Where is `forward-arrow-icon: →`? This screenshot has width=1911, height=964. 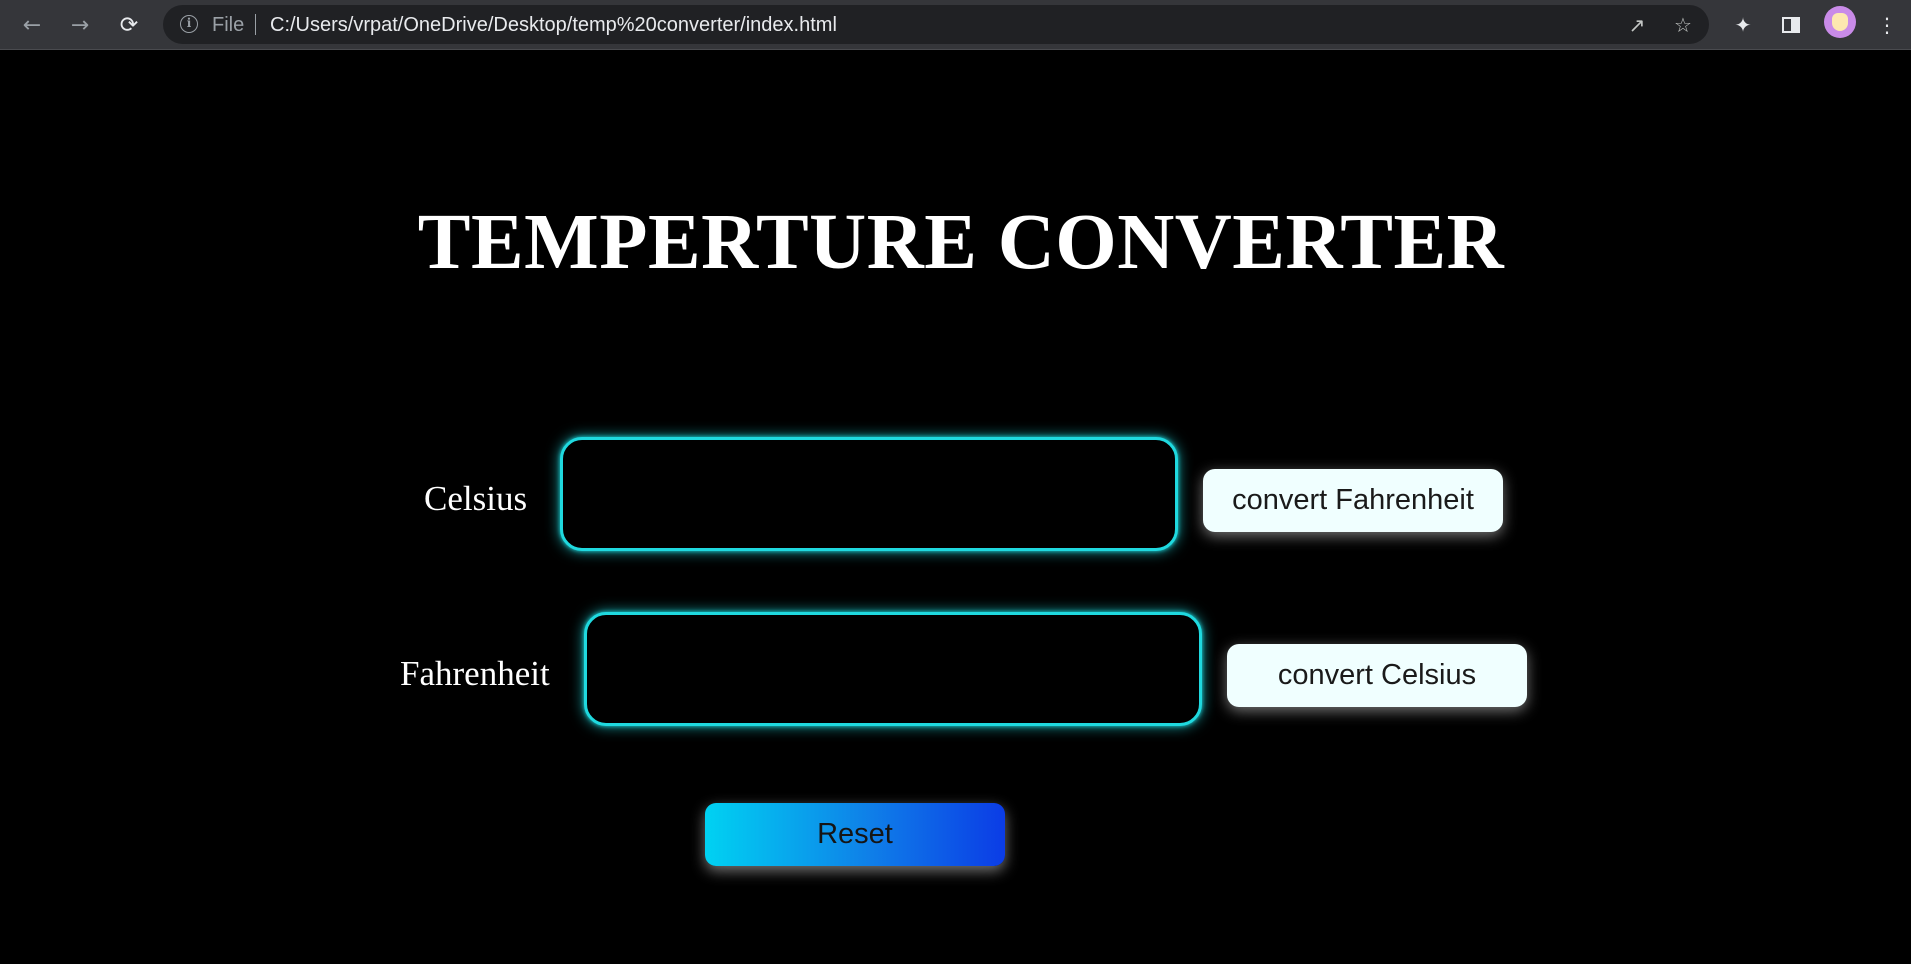 forward-arrow-icon: → is located at coordinates (80, 25).